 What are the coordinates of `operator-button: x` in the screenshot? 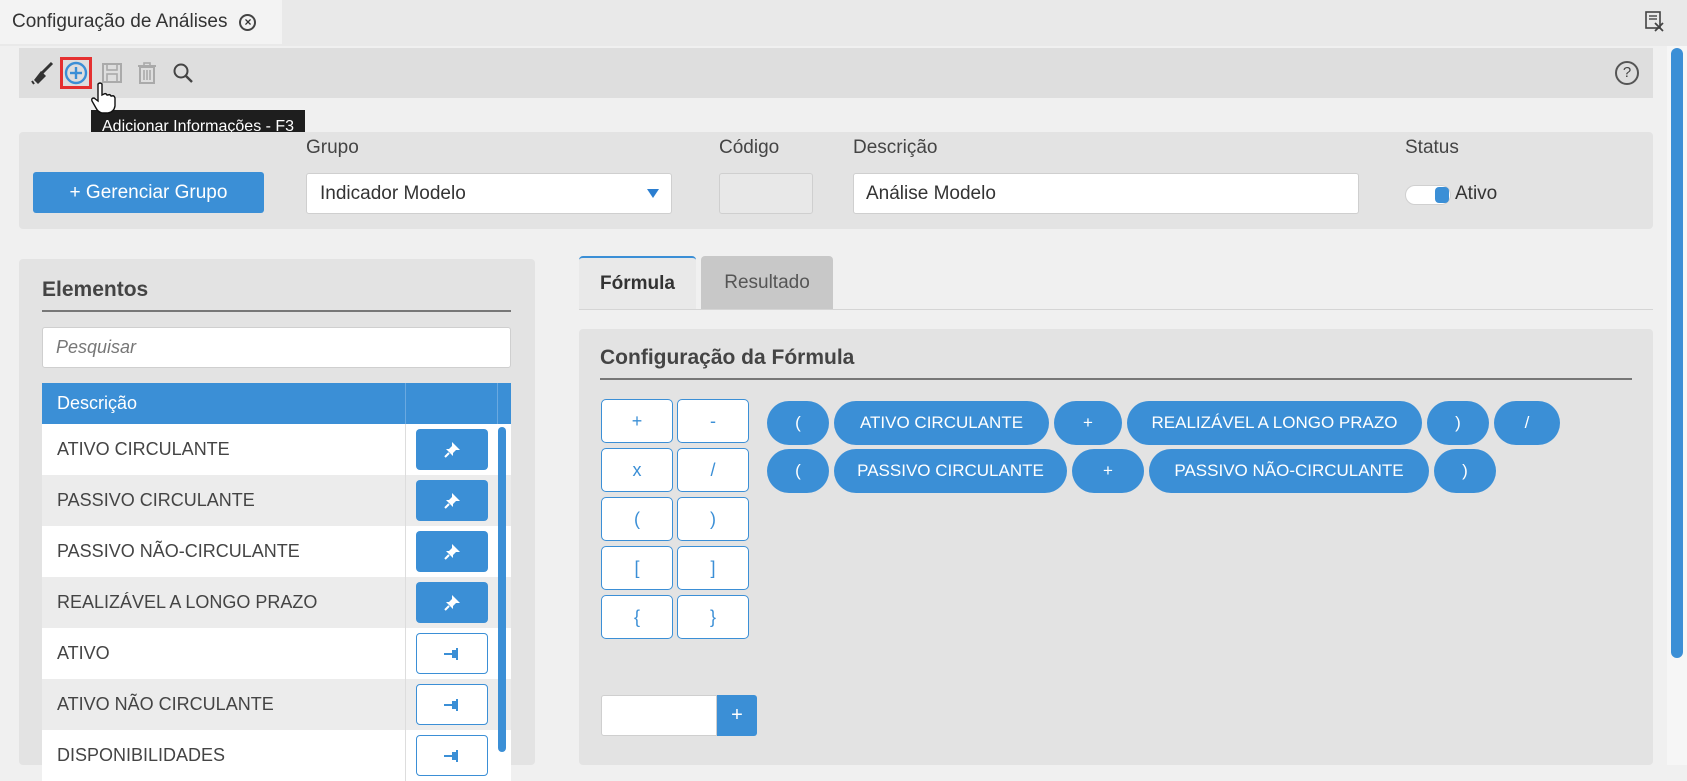 It's located at (637, 470).